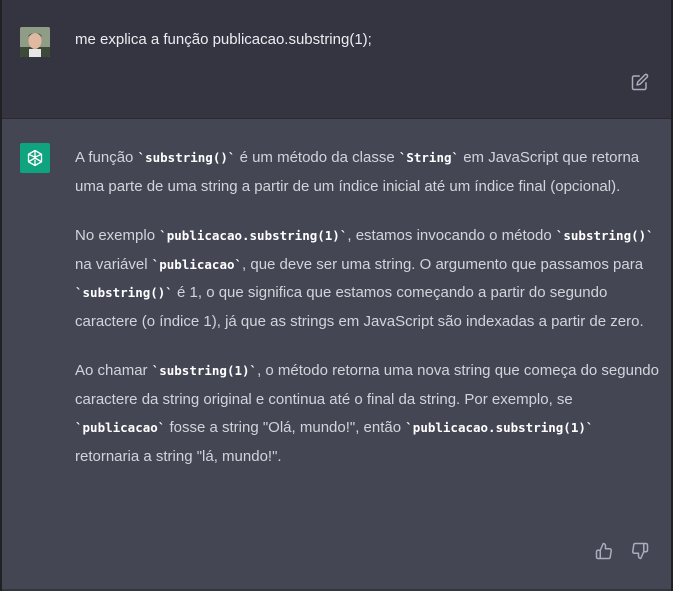 This screenshot has height=591, width=673. What do you see at coordinates (640, 551) in the screenshot?
I see `thumbs-down-icon` at bounding box center [640, 551].